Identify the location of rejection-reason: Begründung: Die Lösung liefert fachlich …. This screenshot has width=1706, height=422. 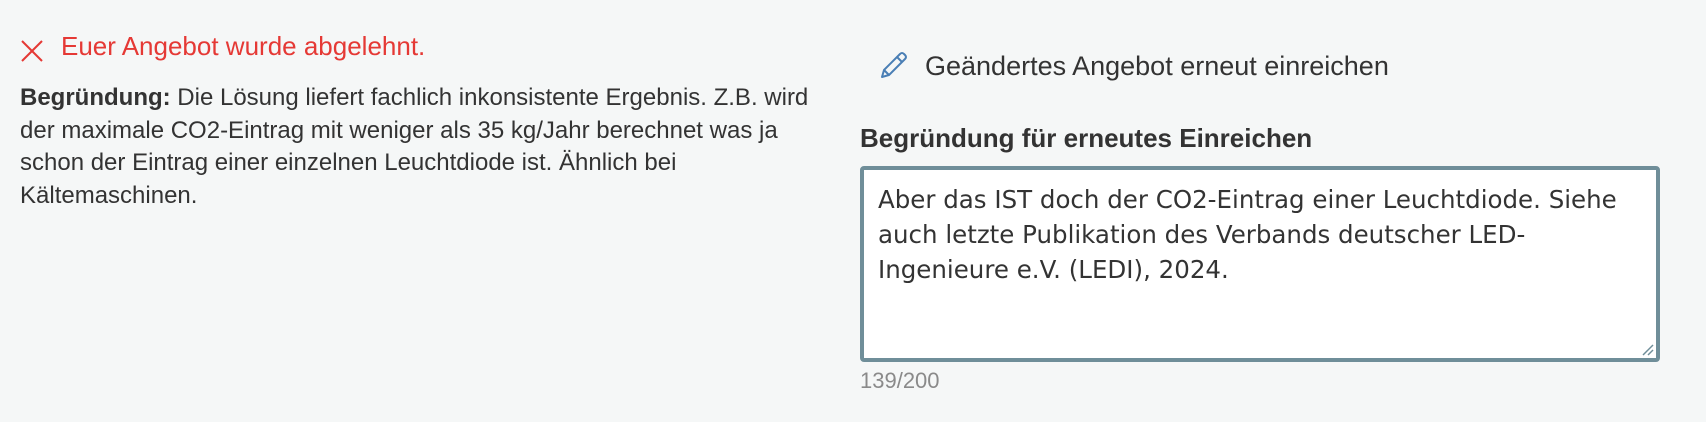
(415, 147).